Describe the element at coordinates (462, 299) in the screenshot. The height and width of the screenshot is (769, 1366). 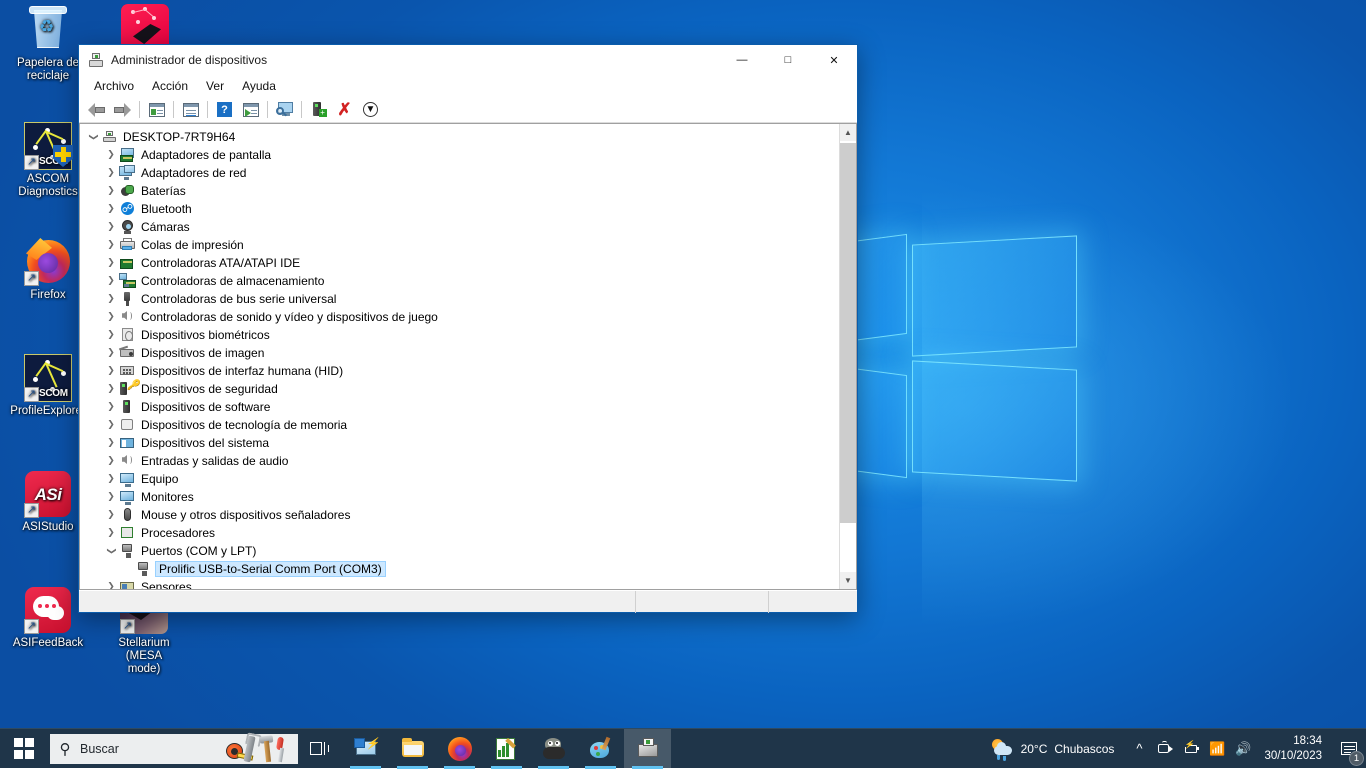
I see `tree-node-usb-controllers: ❯ Controladoras de bus serie universal` at that location.